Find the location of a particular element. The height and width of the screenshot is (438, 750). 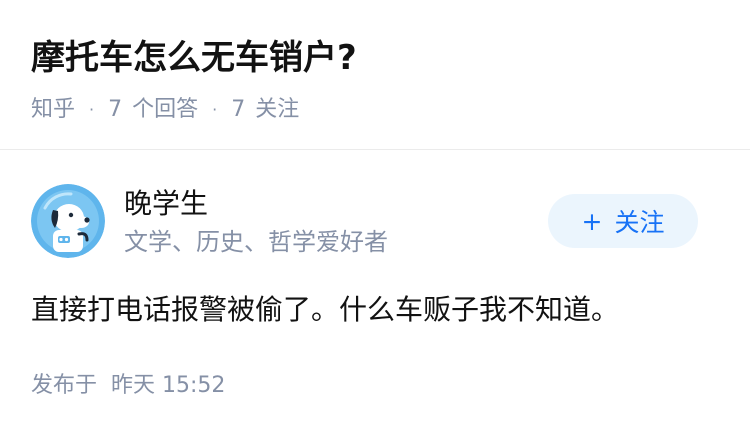

published-time: 昨天 15:52 is located at coordinates (168, 385).